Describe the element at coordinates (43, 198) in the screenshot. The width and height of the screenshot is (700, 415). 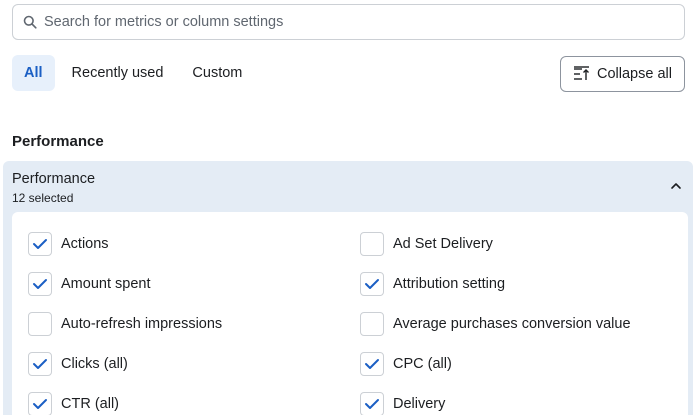
I see `selected-count: 12 selected` at that location.